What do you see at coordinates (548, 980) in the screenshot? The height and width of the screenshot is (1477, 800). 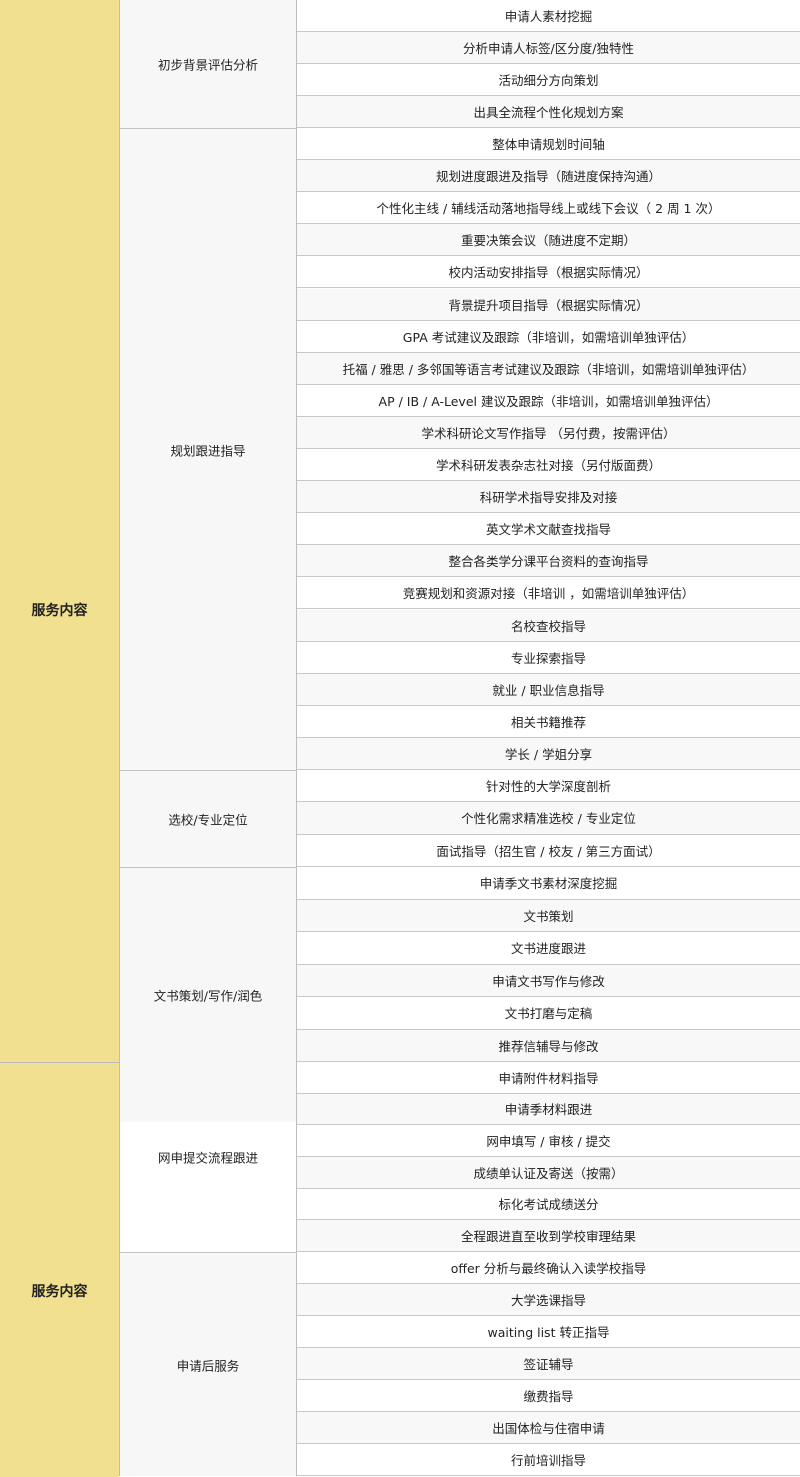 I see `service-item: 申请文书写作与修改` at bounding box center [548, 980].